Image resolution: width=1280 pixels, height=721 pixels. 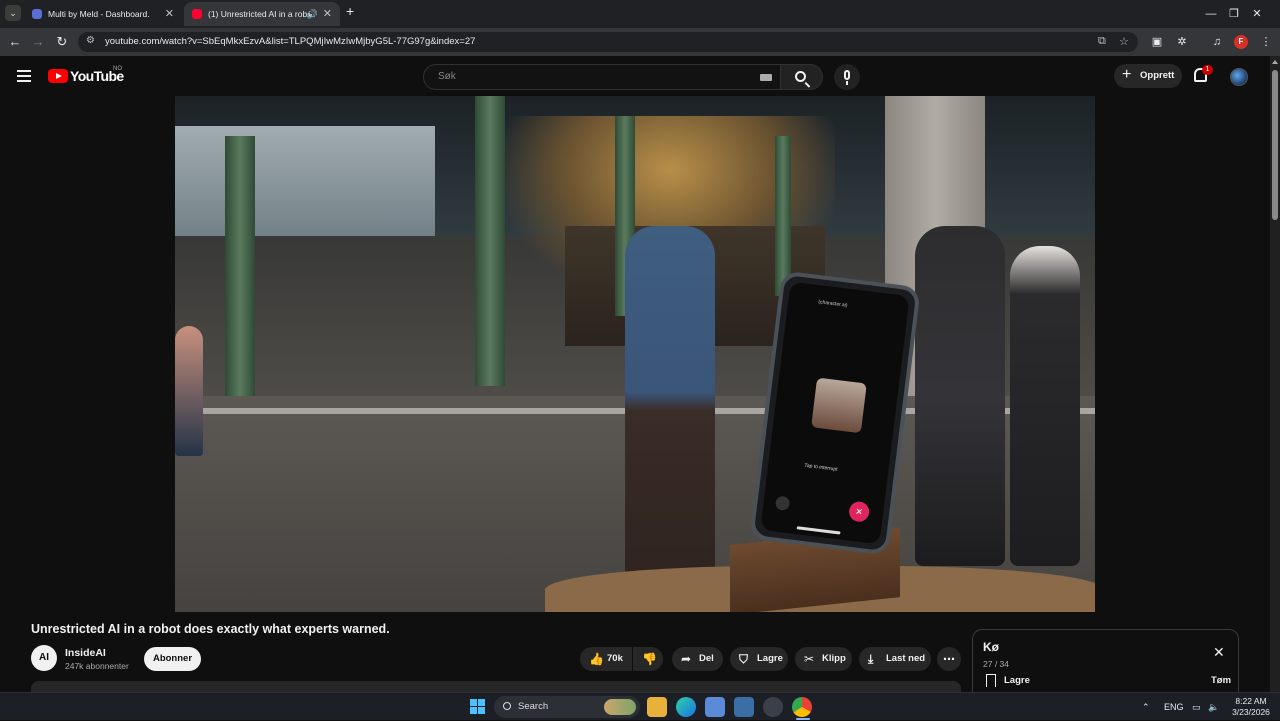 What do you see at coordinates (615, 658) in the screenshot?
I see `like-count: 70k` at bounding box center [615, 658].